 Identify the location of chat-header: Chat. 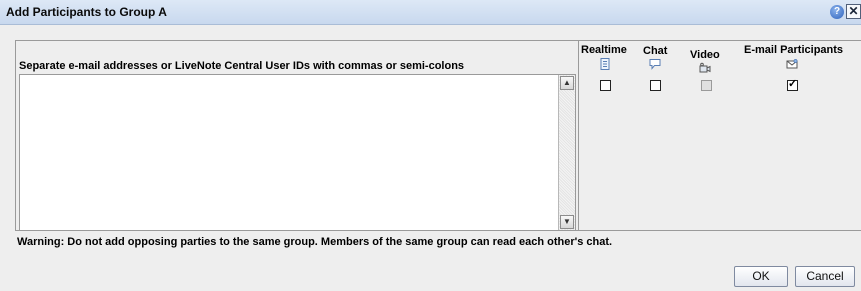
(655, 51).